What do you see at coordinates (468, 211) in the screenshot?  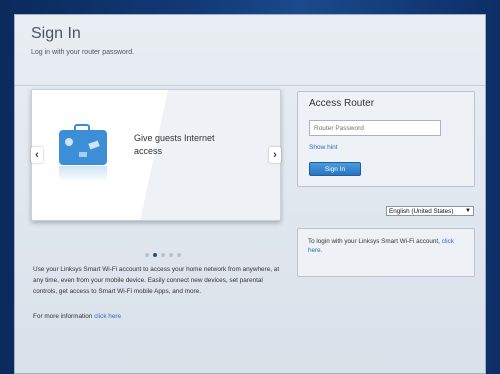 I see `chevron-down-icon: ▼` at bounding box center [468, 211].